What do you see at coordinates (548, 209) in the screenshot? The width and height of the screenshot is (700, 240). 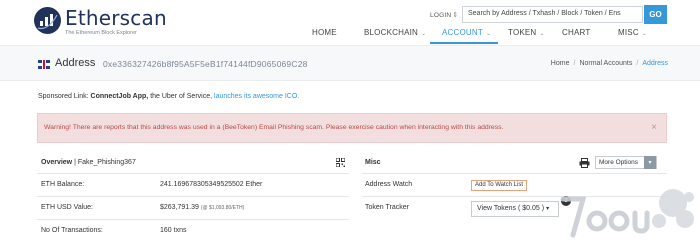 I see `caret-down-icon: ▾` at bounding box center [548, 209].